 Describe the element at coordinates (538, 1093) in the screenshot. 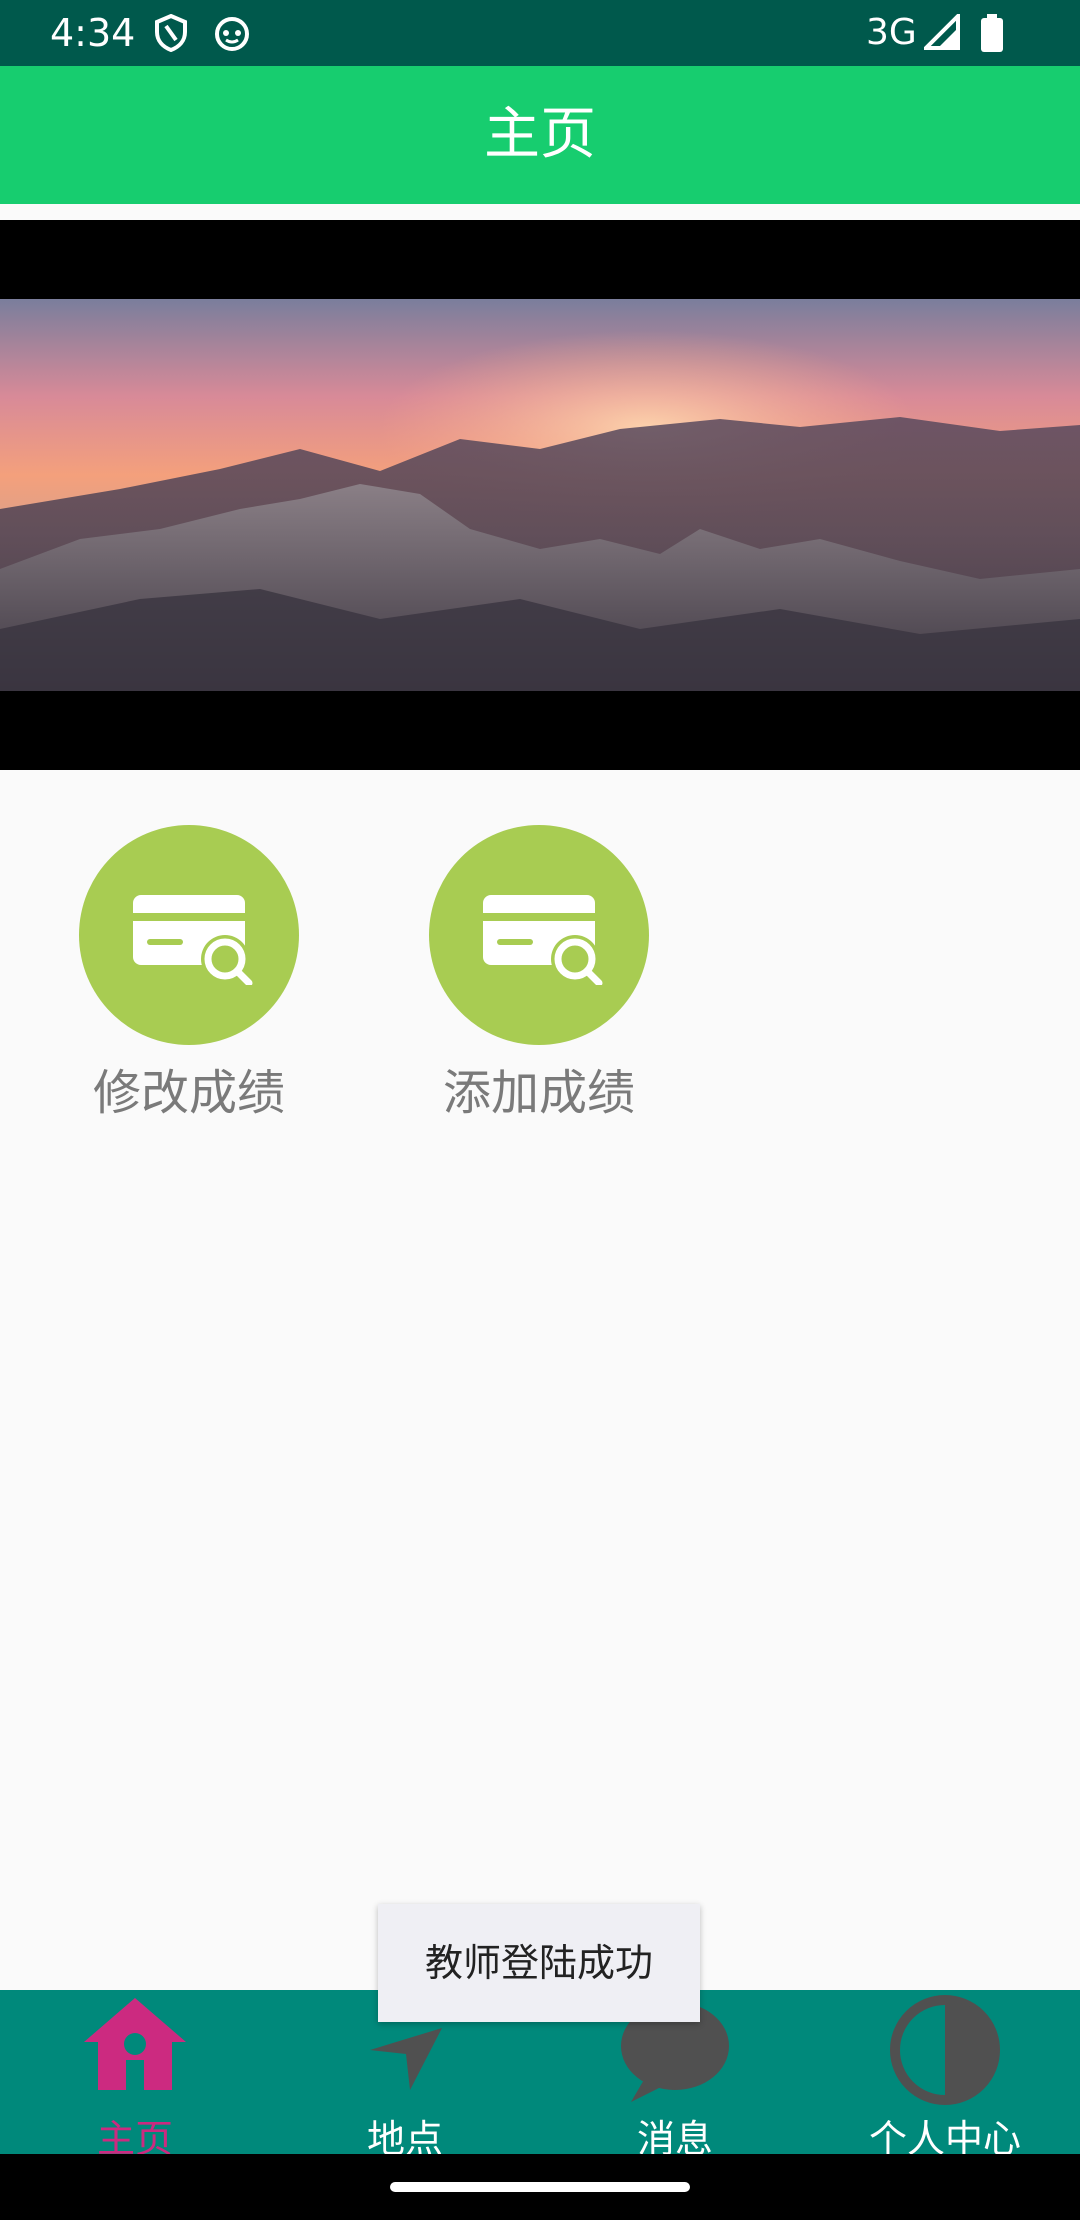

I see `add-grades-label: 添加成绩` at that location.